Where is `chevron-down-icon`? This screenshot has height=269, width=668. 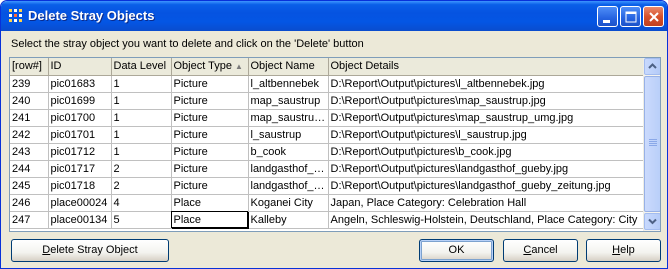
chevron-down-icon is located at coordinates (652, 221).